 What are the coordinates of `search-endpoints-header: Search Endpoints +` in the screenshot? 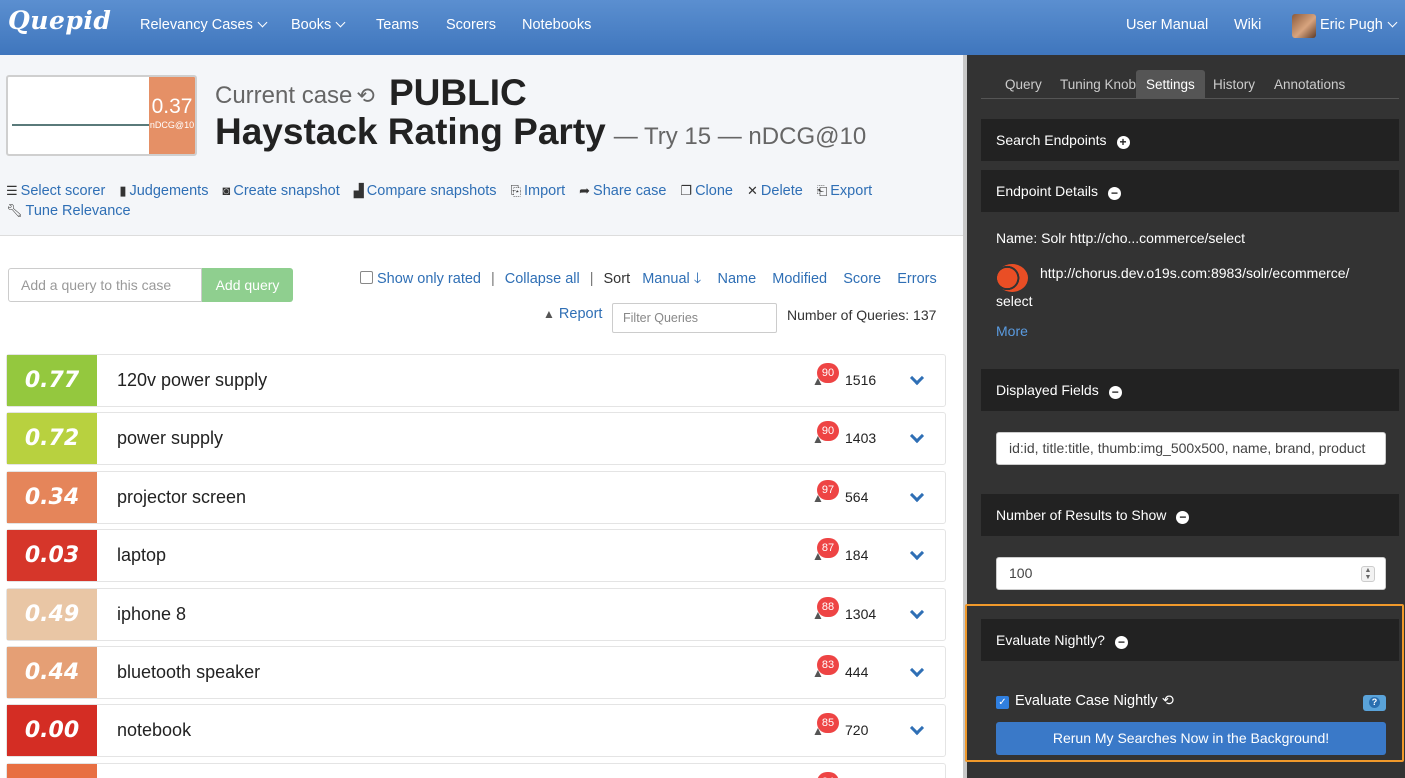 It's located at (1190, 140).